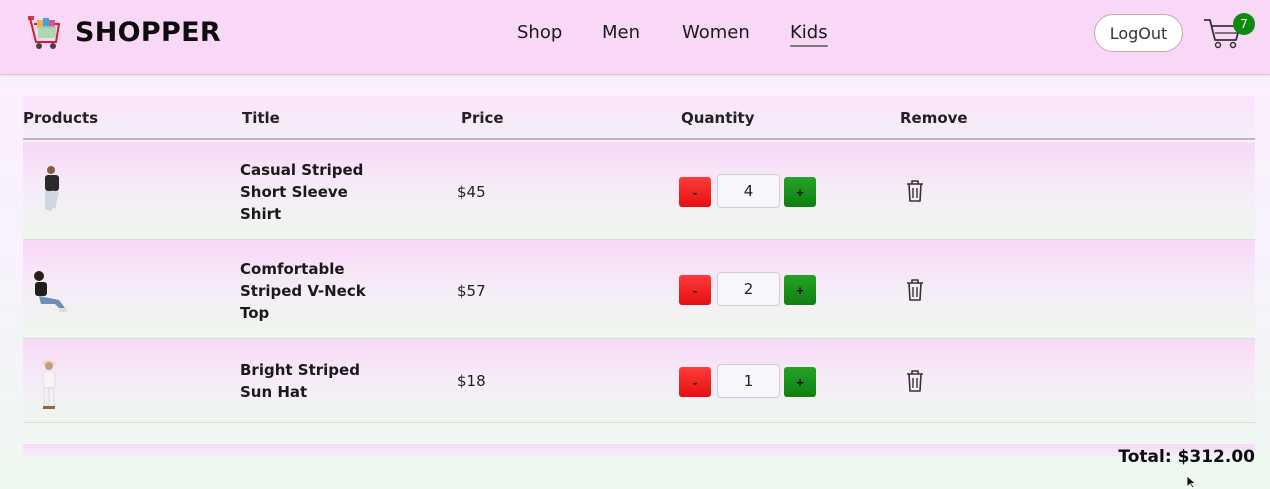 This screenshot has width=1270, height=489. Describe the element at coordinates (303, 291) in the screenshot. I see `product-title: Comfortable Striped V-Neck Top` at that location.